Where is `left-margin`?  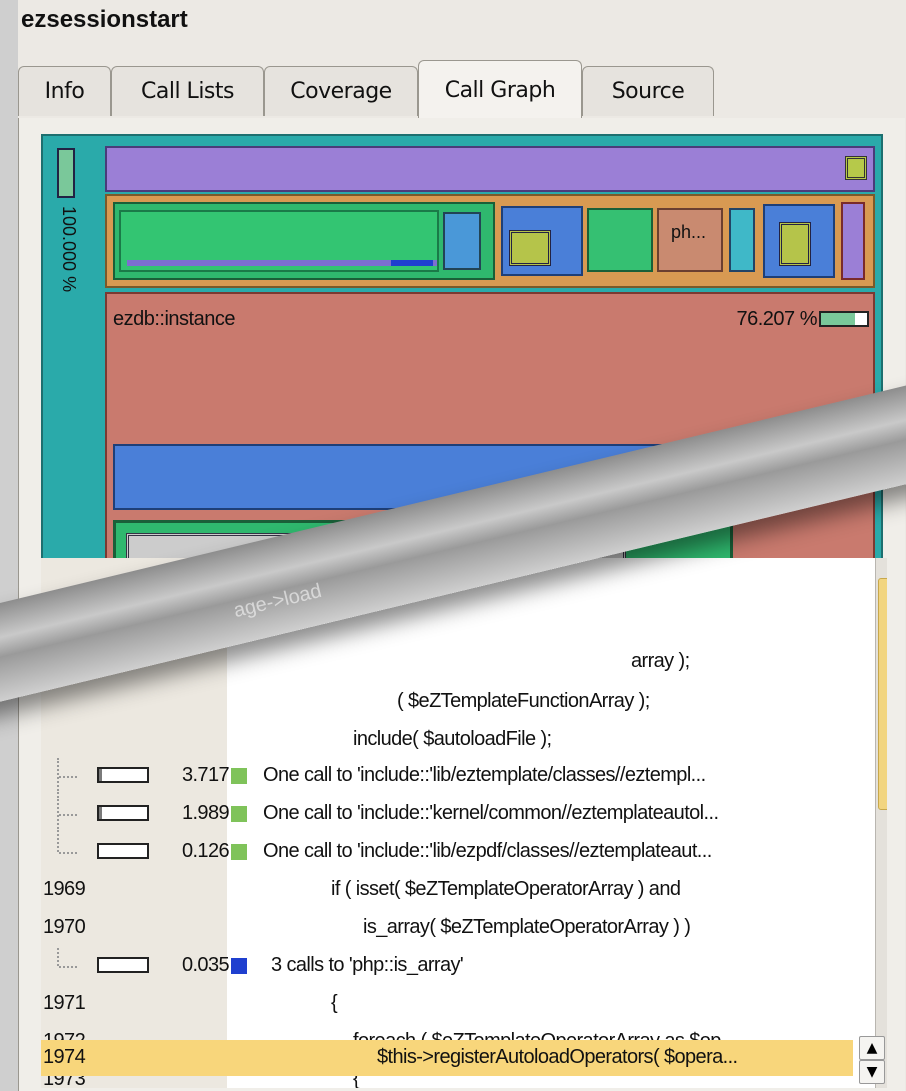
left-margin is located at coordinates (9, 545).